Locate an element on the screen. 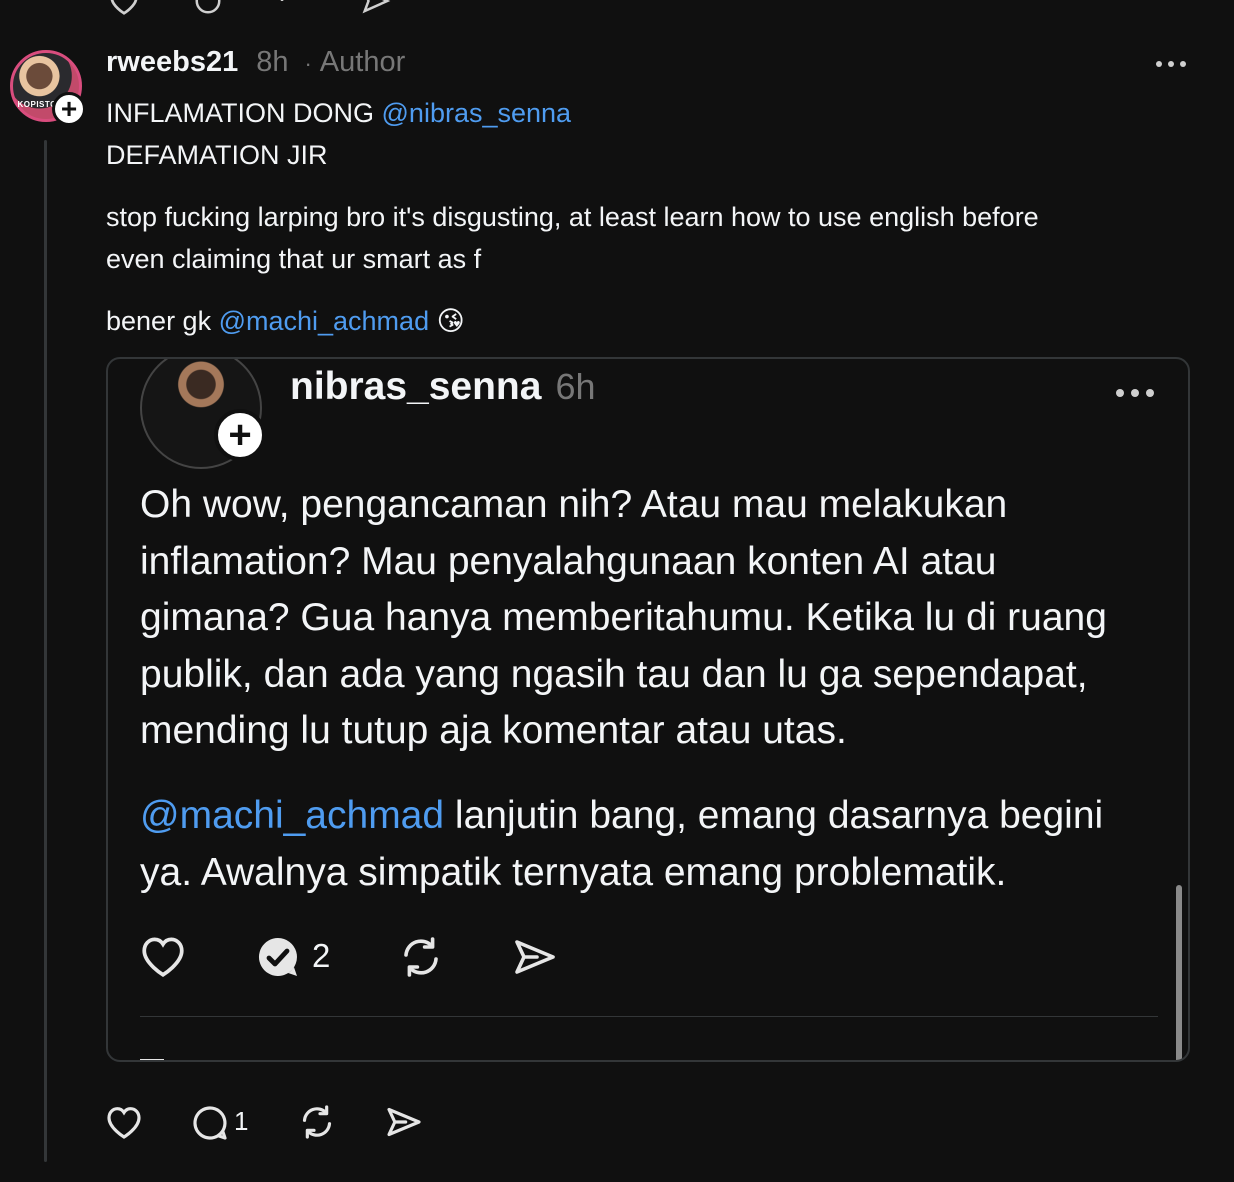 The height and width of the screenshot is (1182, 1234). post-text: DEFAMATION JIR is located at coordinates (217, 155).